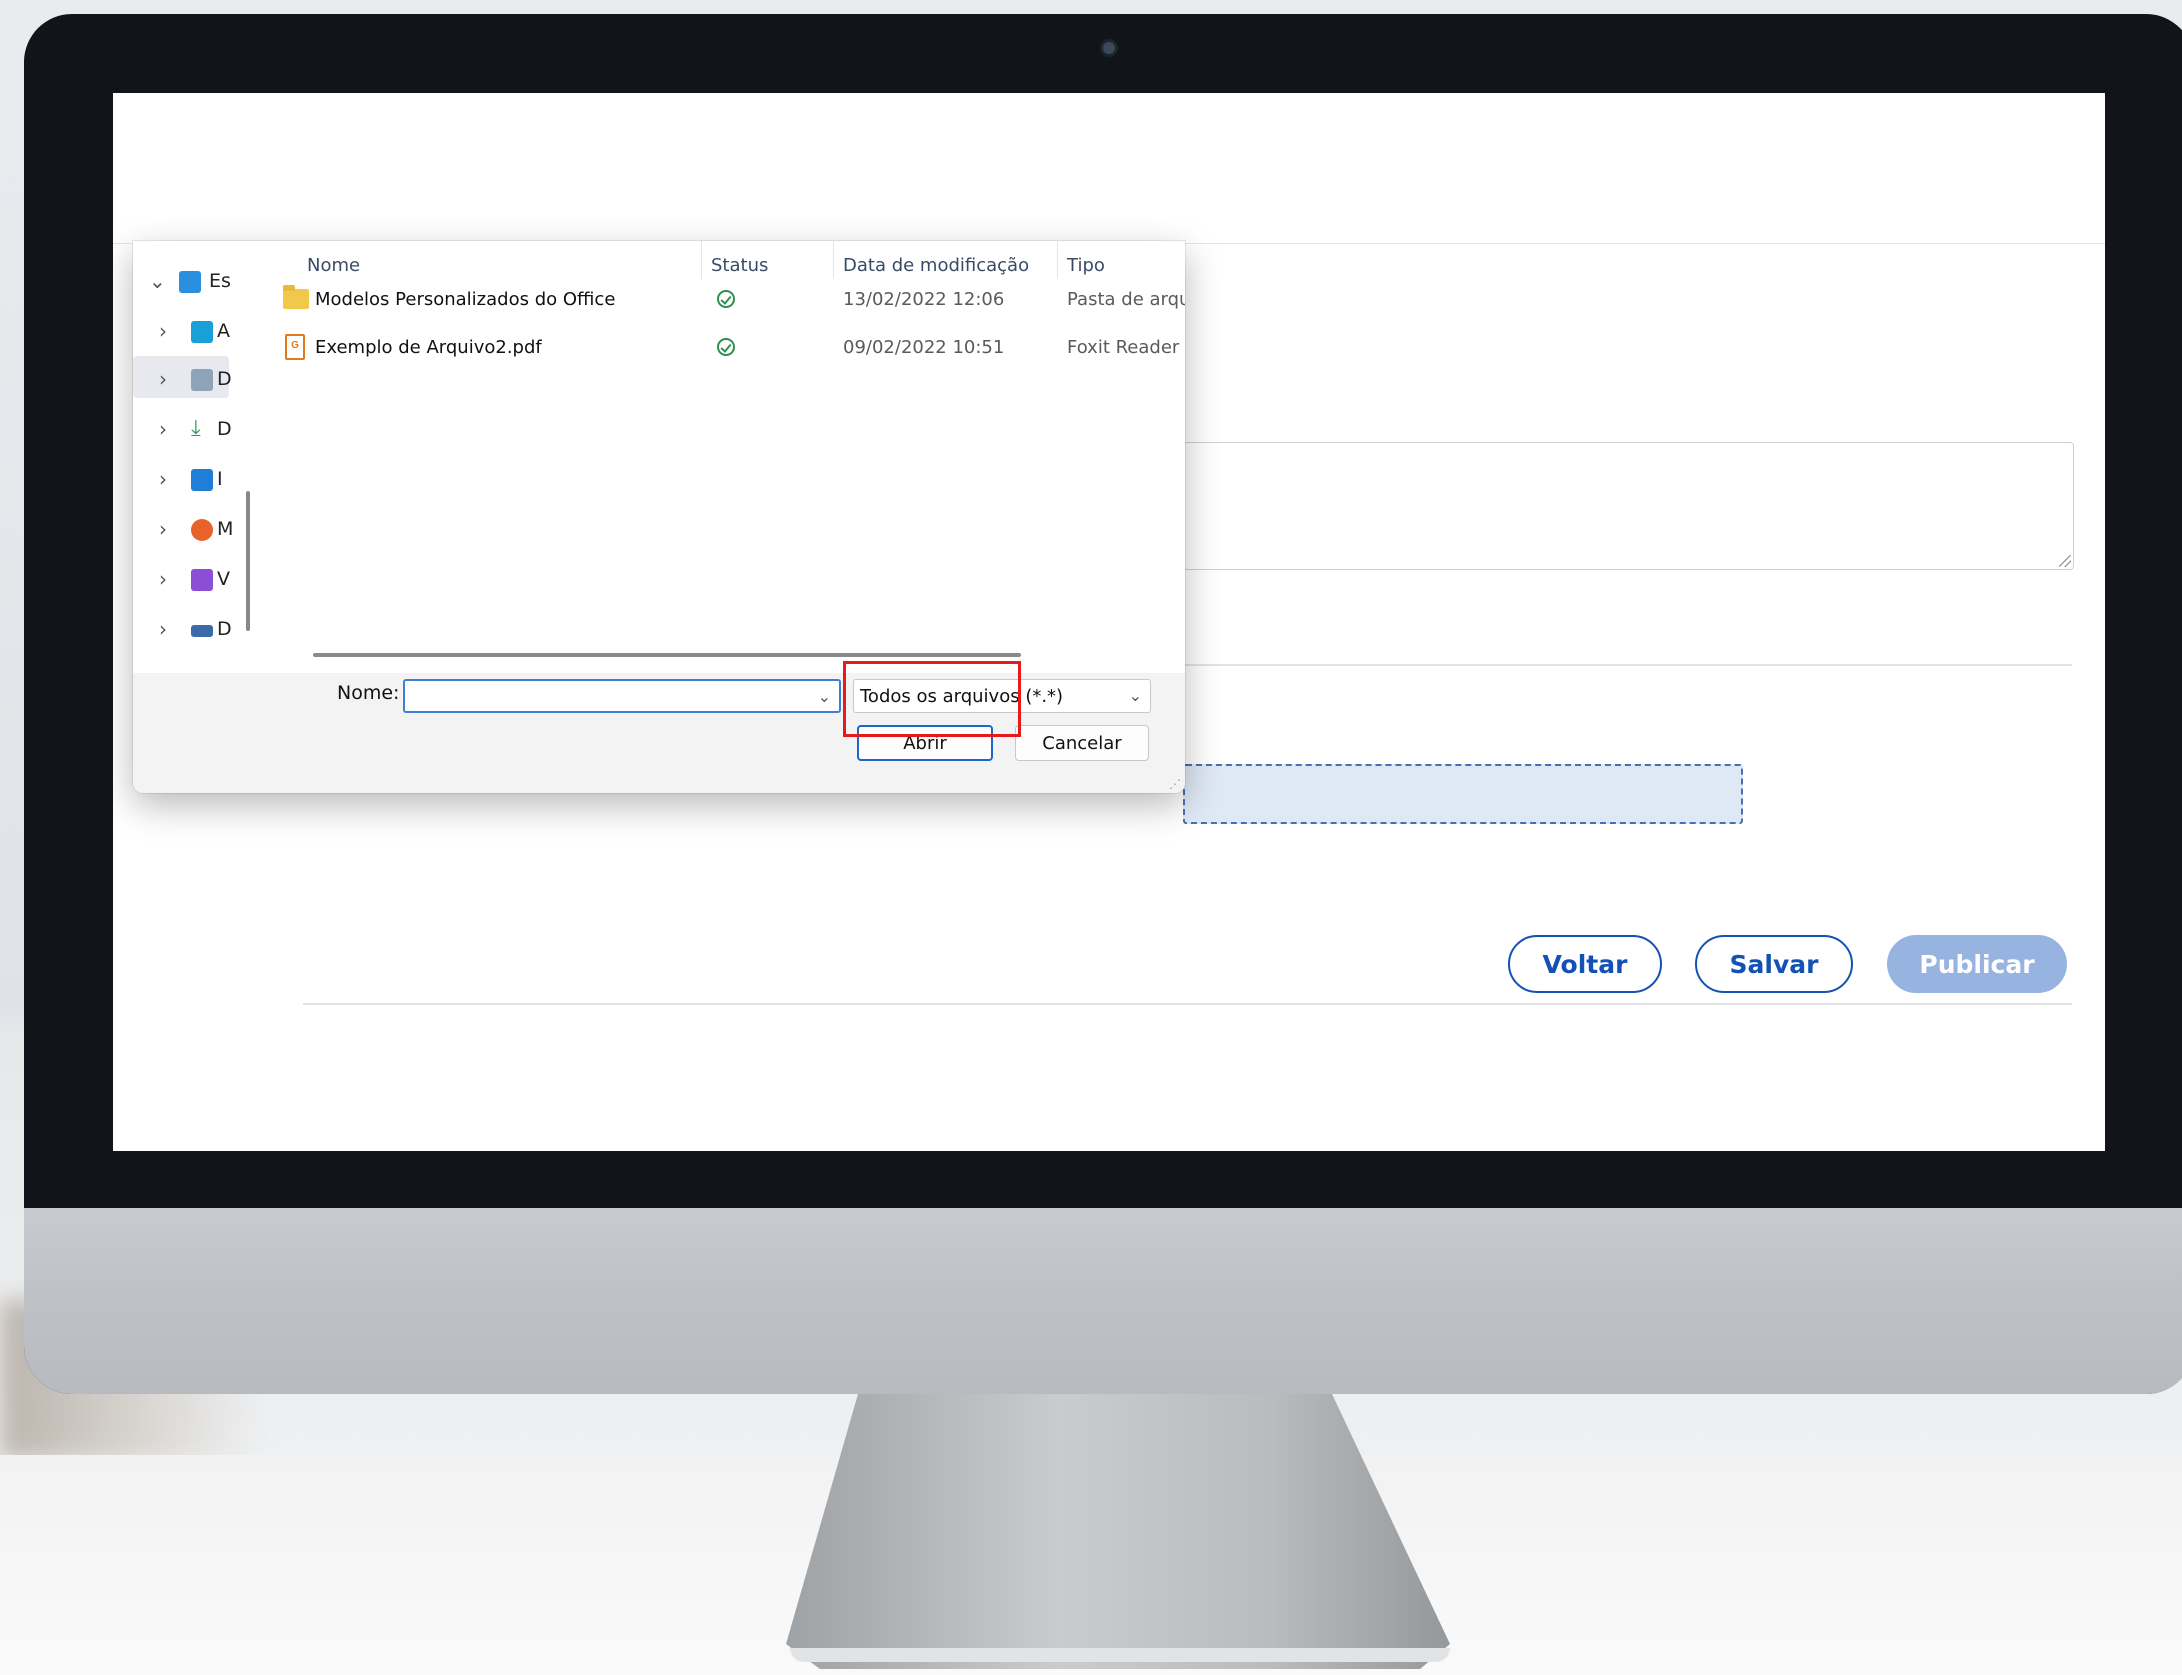  I want to click on monitor-chin, so click(1103, 1301).